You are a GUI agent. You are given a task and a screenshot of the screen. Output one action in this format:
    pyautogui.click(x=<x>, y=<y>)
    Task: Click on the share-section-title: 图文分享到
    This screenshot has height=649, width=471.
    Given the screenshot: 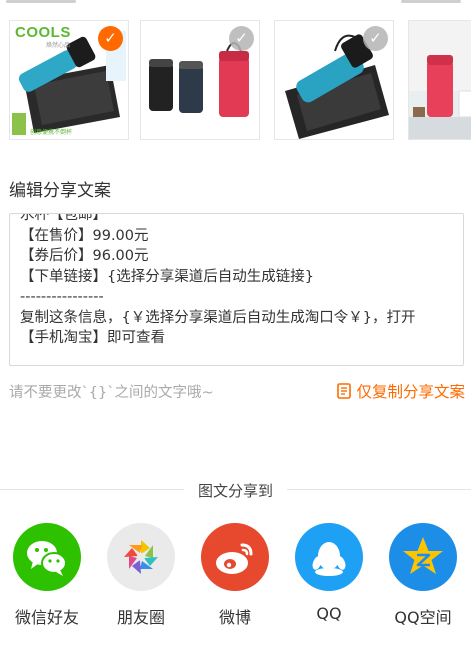 What is the action you would take?
    pyautogui.click(x=235, y=490)
    